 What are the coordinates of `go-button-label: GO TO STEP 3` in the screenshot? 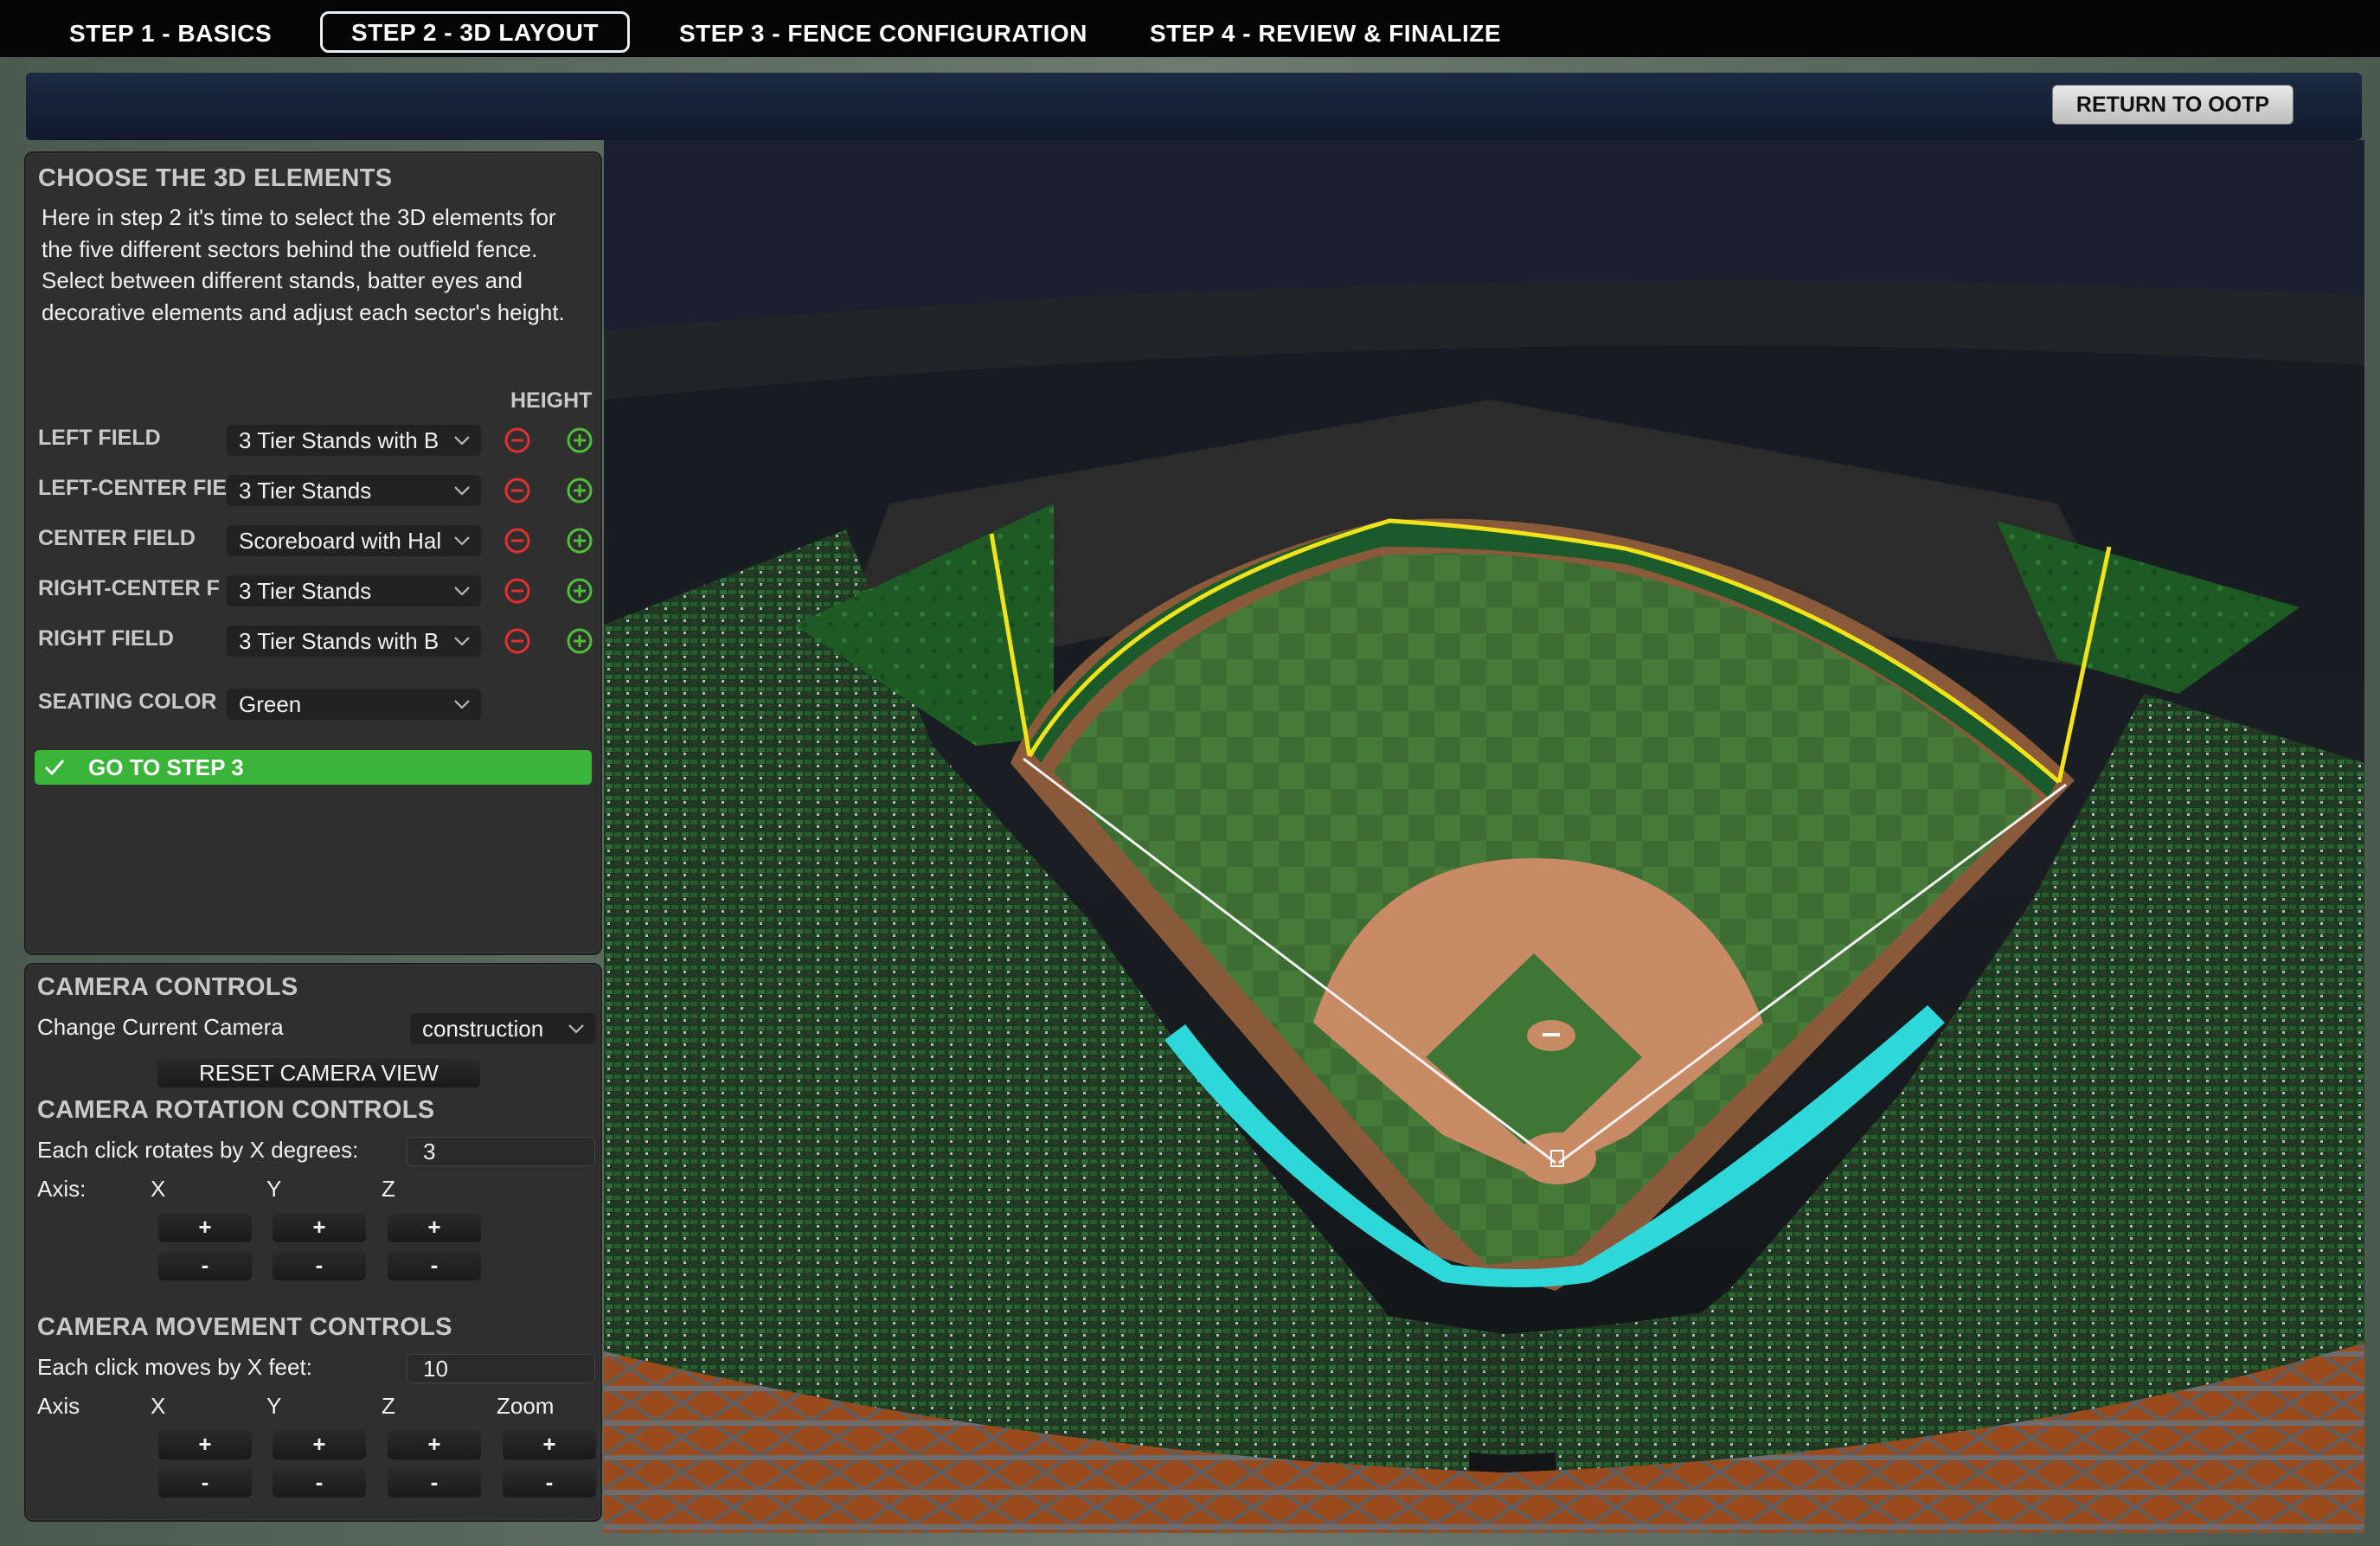 It's located at (166, 767).